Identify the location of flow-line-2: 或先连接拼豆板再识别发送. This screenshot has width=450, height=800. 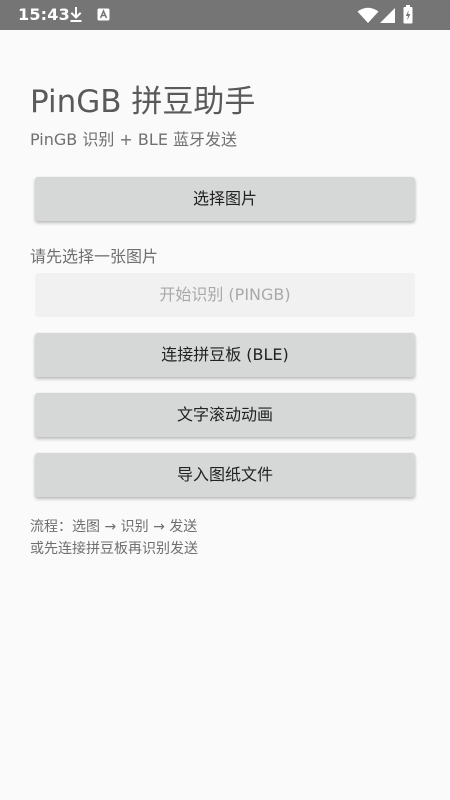
(114, 549).